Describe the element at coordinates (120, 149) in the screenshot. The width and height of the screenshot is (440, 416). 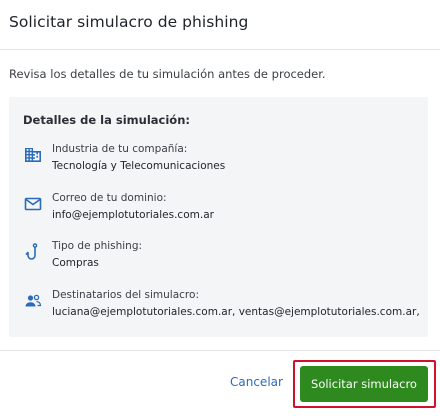
I see `detail-label: Industria de tu compañía:` at that location.